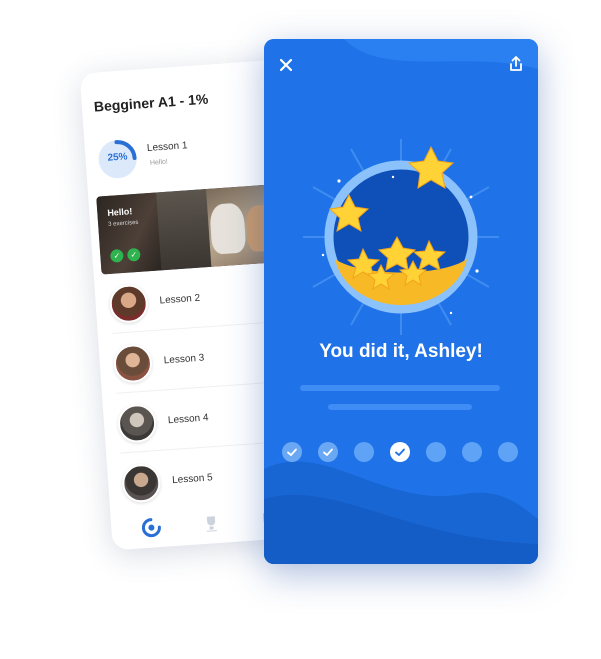 The image size is (601, 659). What do you see at coordinates (401, 237) in the screenshot?
I see `stars-jar-illustration` at bounding box center [401, 237].